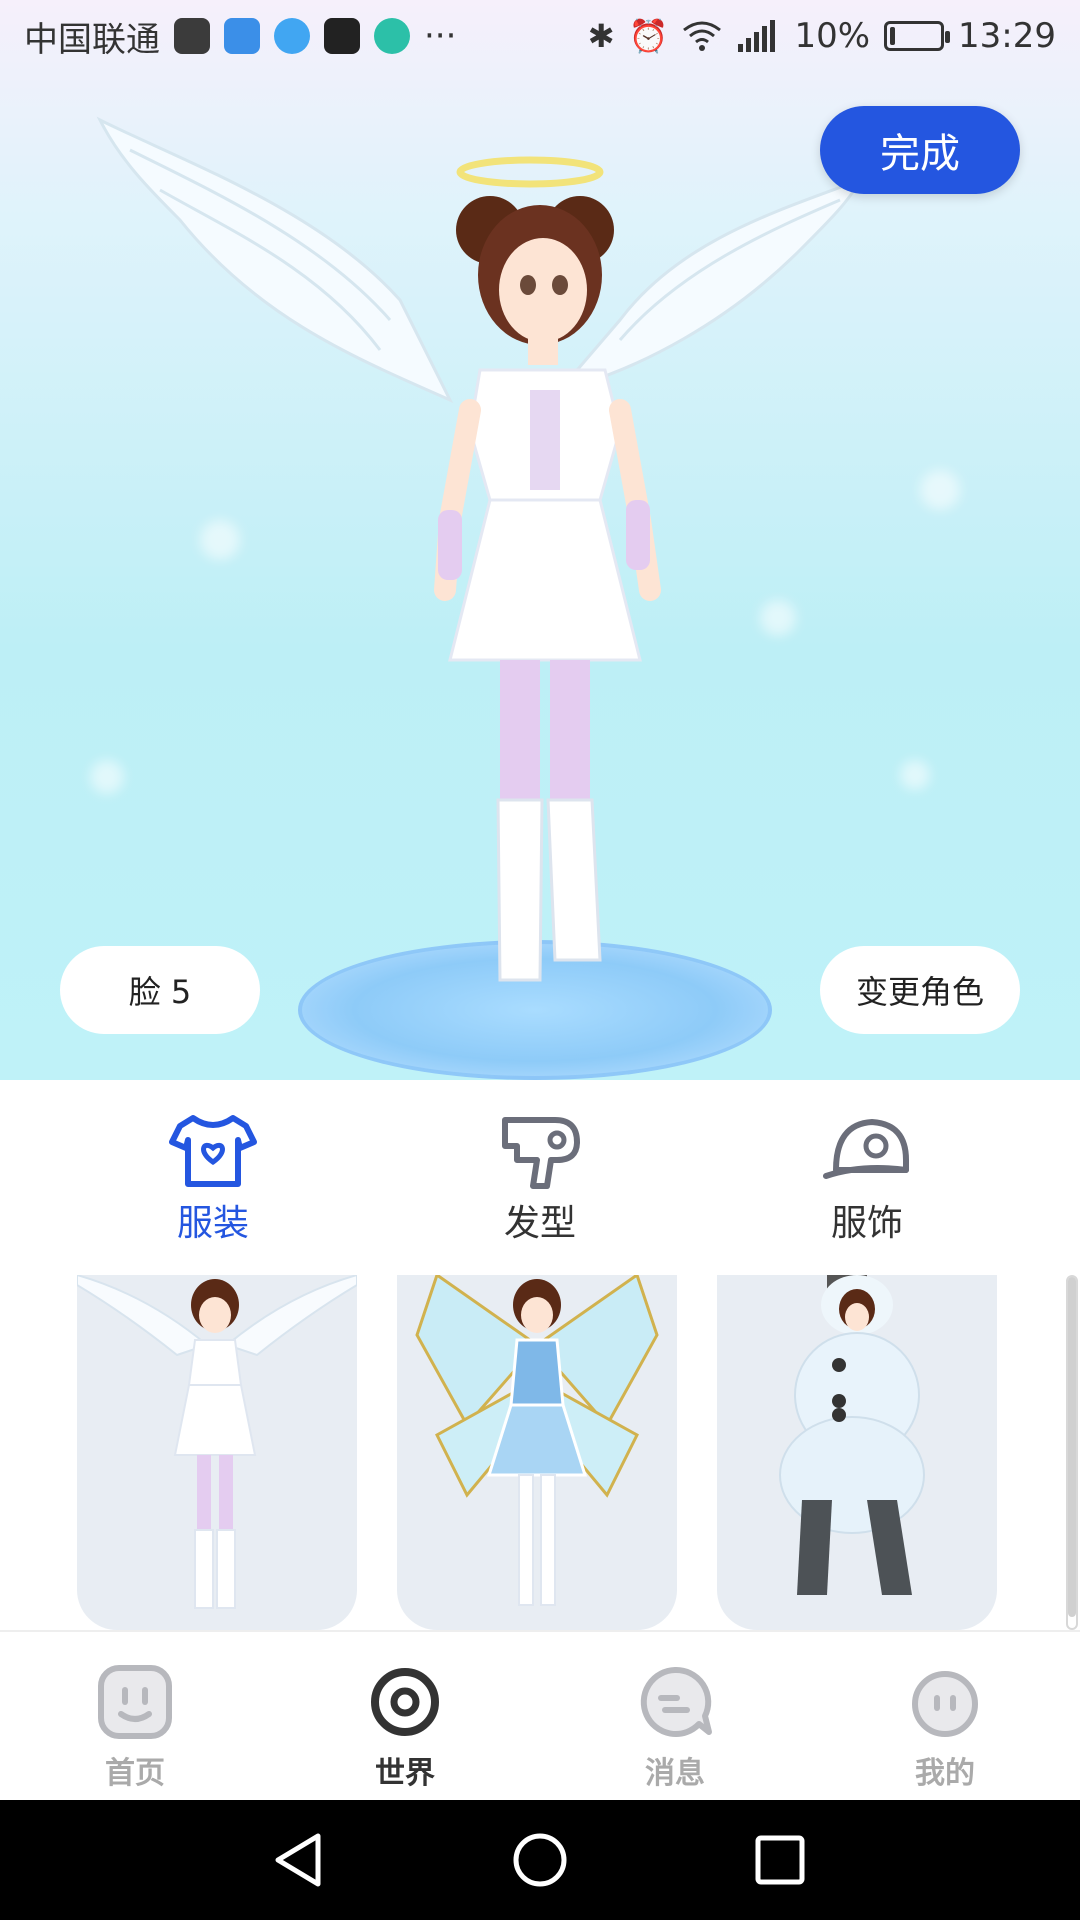  I want to click on system-navigation-bar, so click(540, 1860).